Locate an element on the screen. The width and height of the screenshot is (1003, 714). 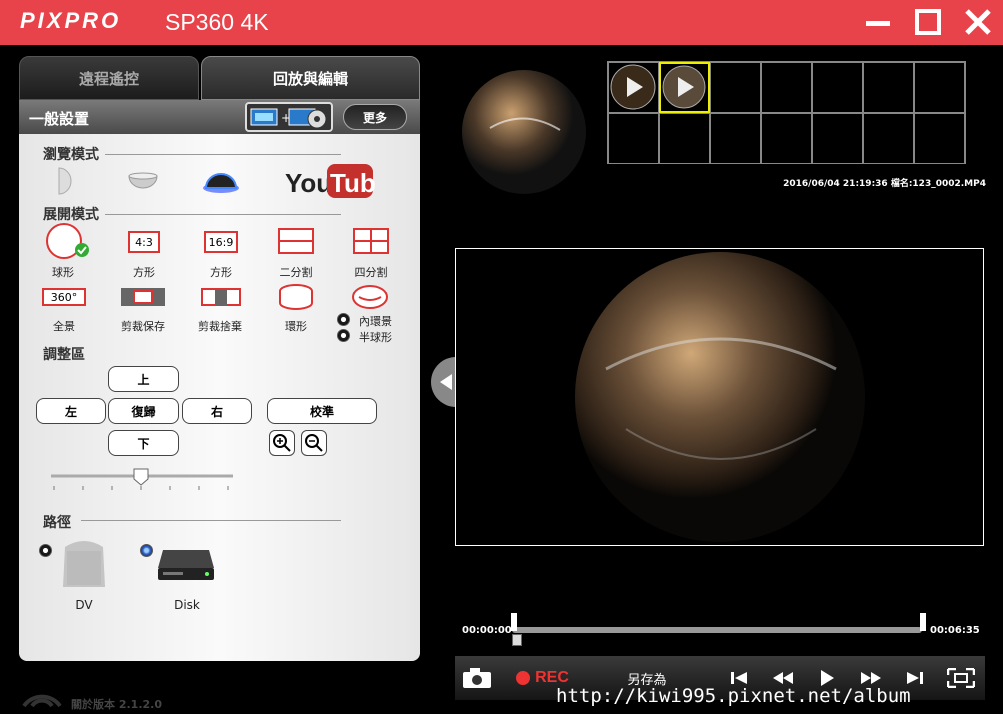
dome-up-icon is located at coordinates (221, 182).